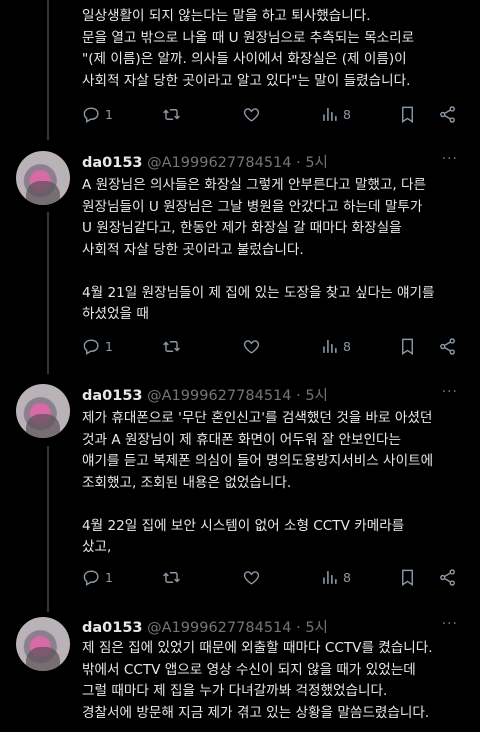  What do you see at coordinates (256, 712) in the screenshot?
I see `tweet-line: 경찰서에 방문해 지금 제가 겪고 있는 상황을 말씀드렸습니다.` at bounding box center [256, 712].